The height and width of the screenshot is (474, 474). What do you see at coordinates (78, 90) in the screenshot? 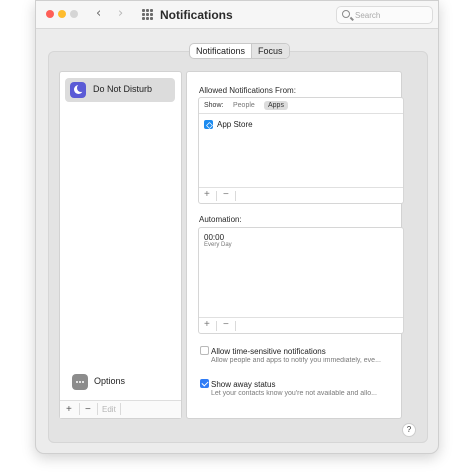
I see `moon-icon` at bounding box center [78, 90].